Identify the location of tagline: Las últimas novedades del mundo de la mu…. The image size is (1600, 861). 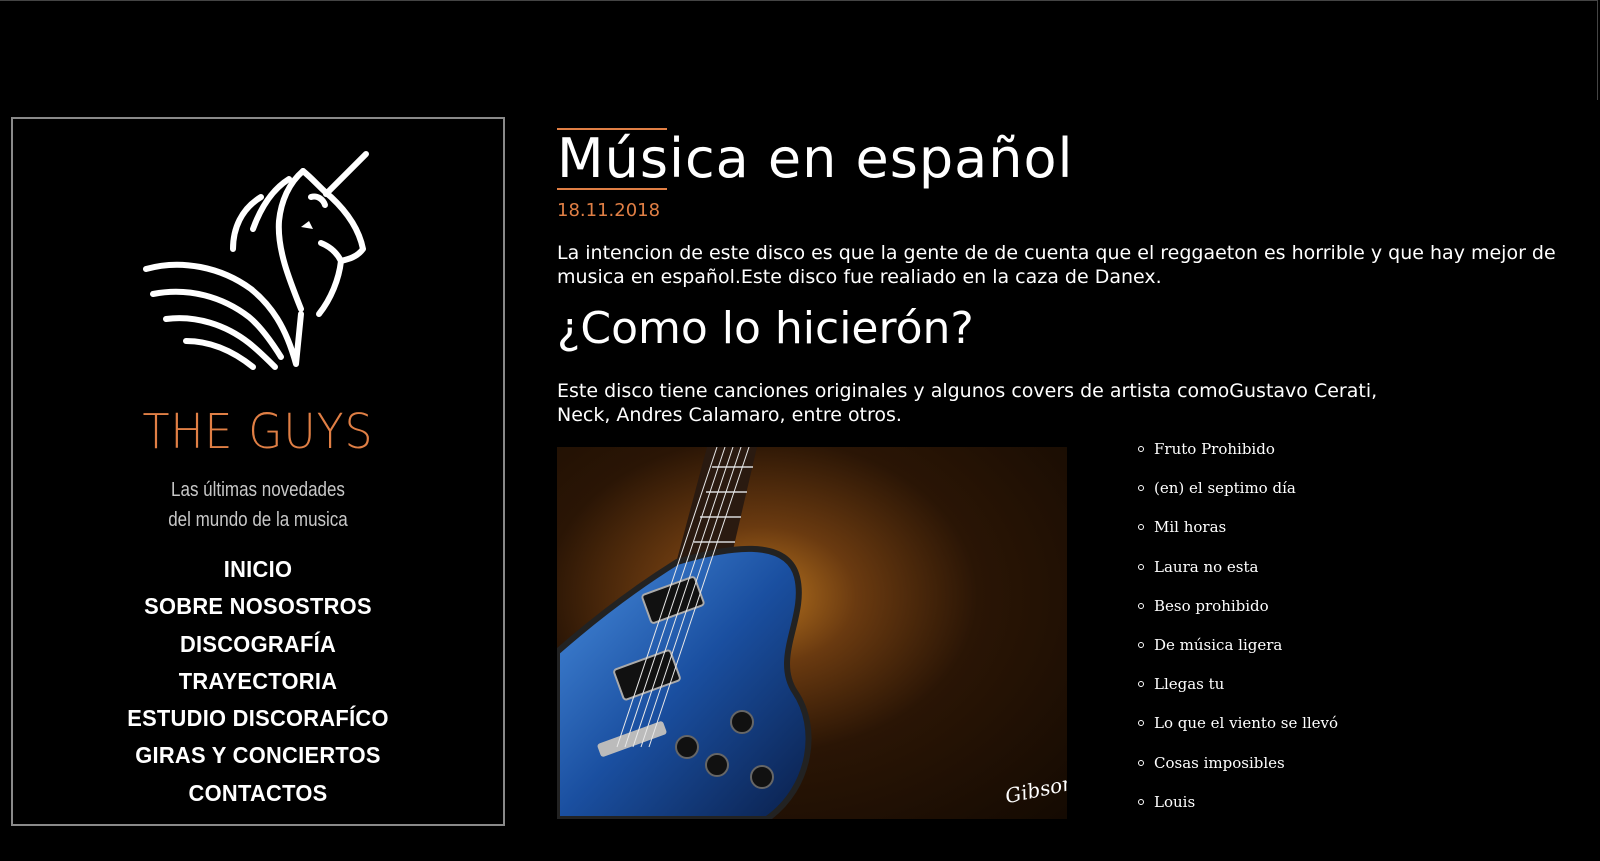
(258, 505).